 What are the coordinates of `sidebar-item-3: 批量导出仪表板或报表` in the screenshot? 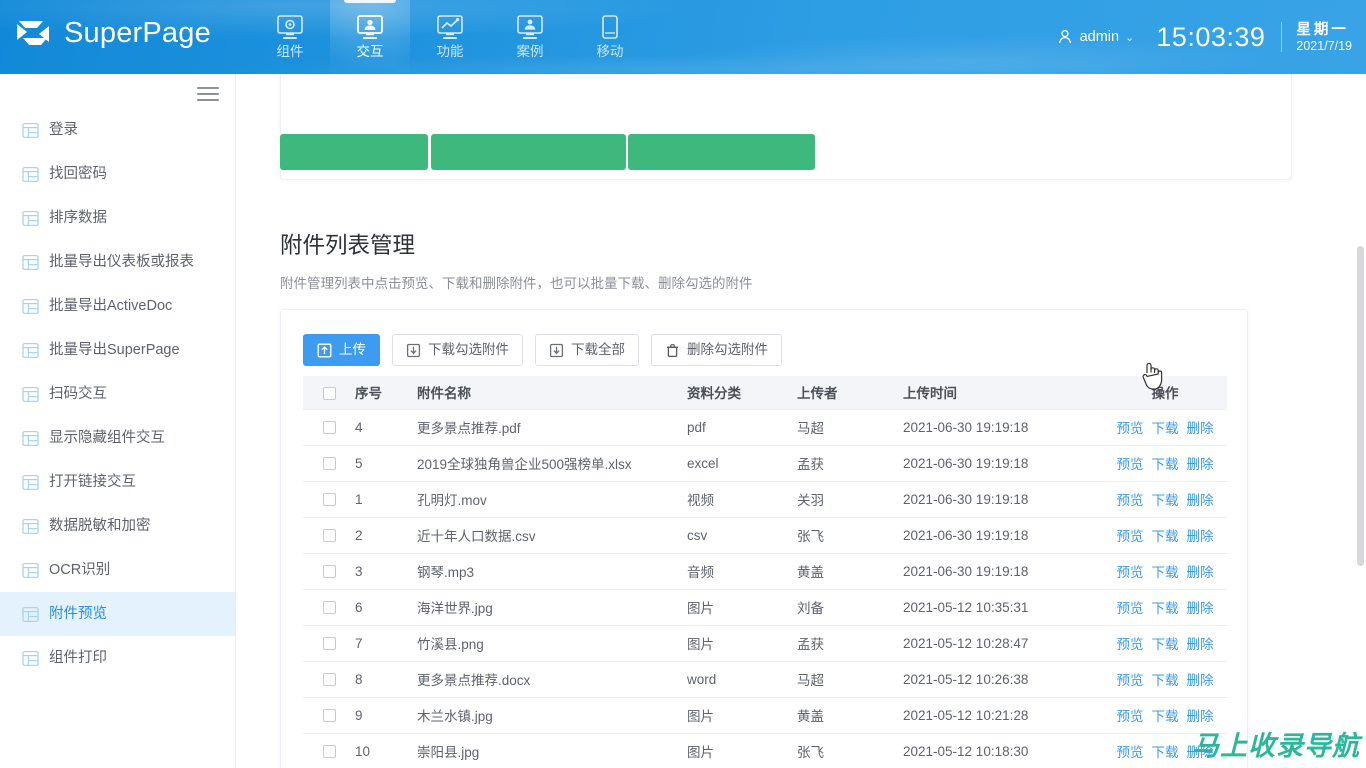 It's located at (117, 262).